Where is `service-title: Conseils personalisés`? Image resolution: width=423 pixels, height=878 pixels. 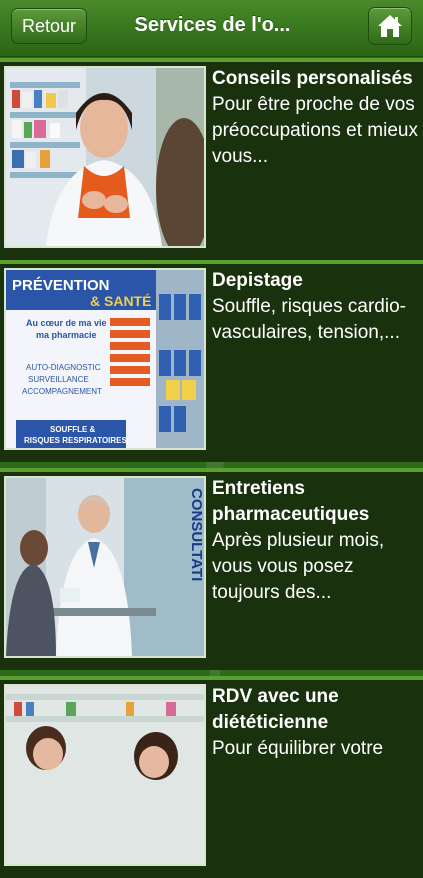 service-title: Conseils personalisés is located at coordinates (312, 78).